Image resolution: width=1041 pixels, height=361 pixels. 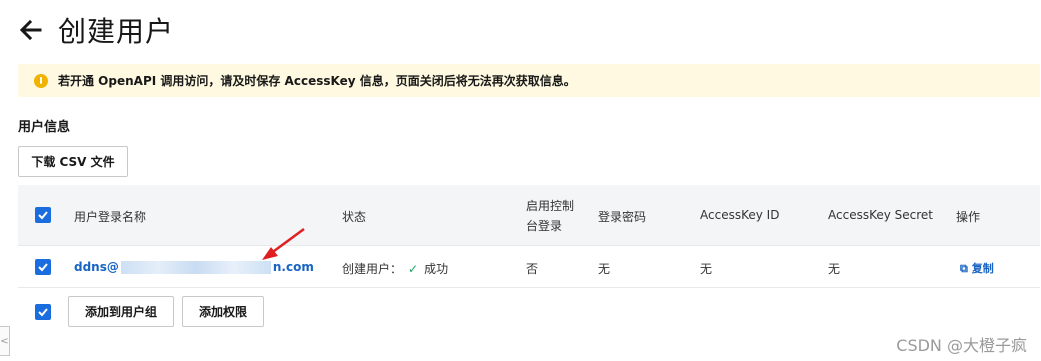 What do you see at coordinates (706, 269) in the screenshot?
I see `access-key-id-value: 无` at bounding box center [706, 269].